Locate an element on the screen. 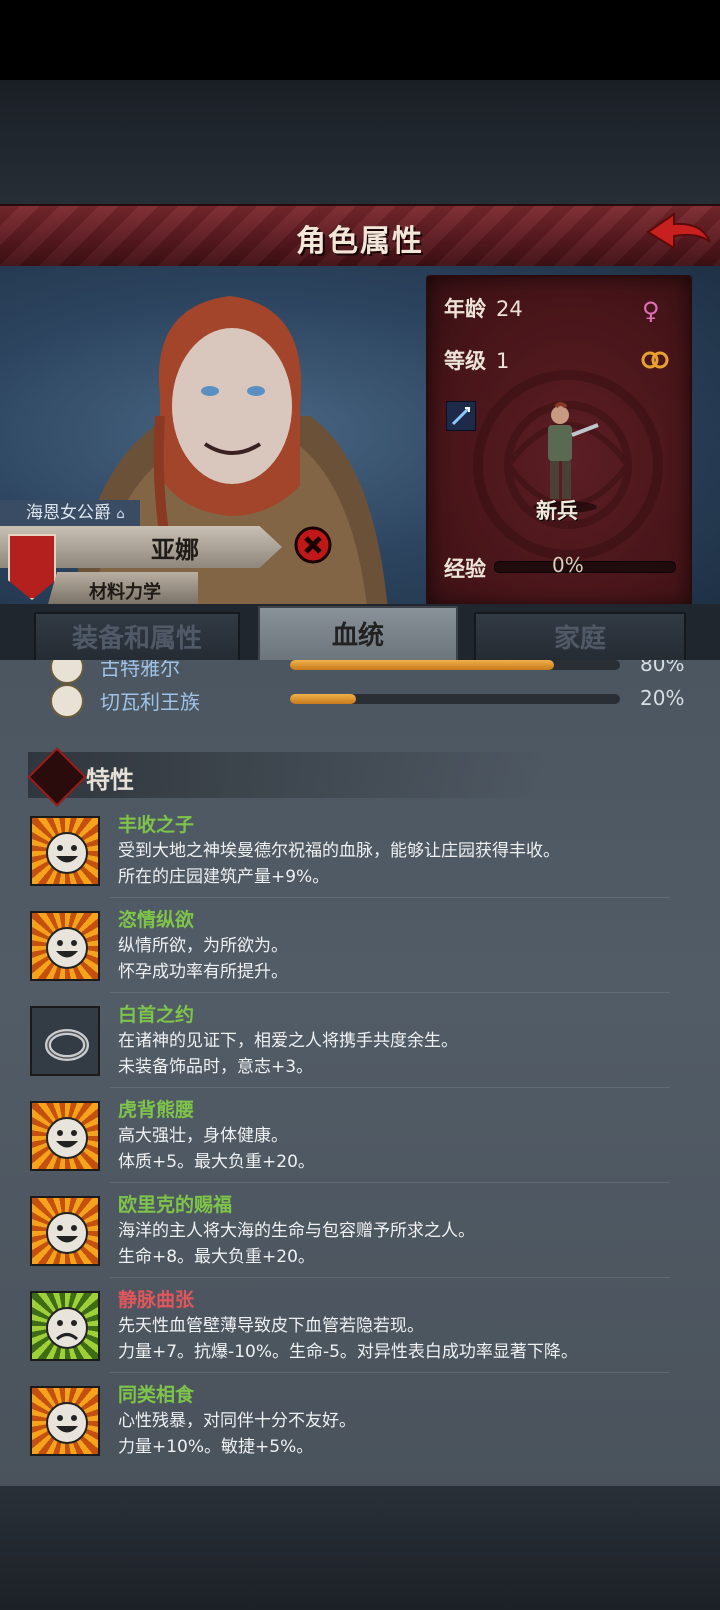  trait-effect: 所在的庄园建筑产量+9%。 is located at coordinates (224, 877).